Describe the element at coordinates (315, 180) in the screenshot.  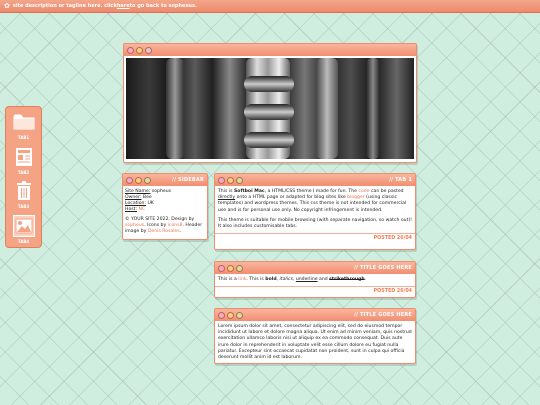
I see `window-titlebar: // TAB 1` at that location.